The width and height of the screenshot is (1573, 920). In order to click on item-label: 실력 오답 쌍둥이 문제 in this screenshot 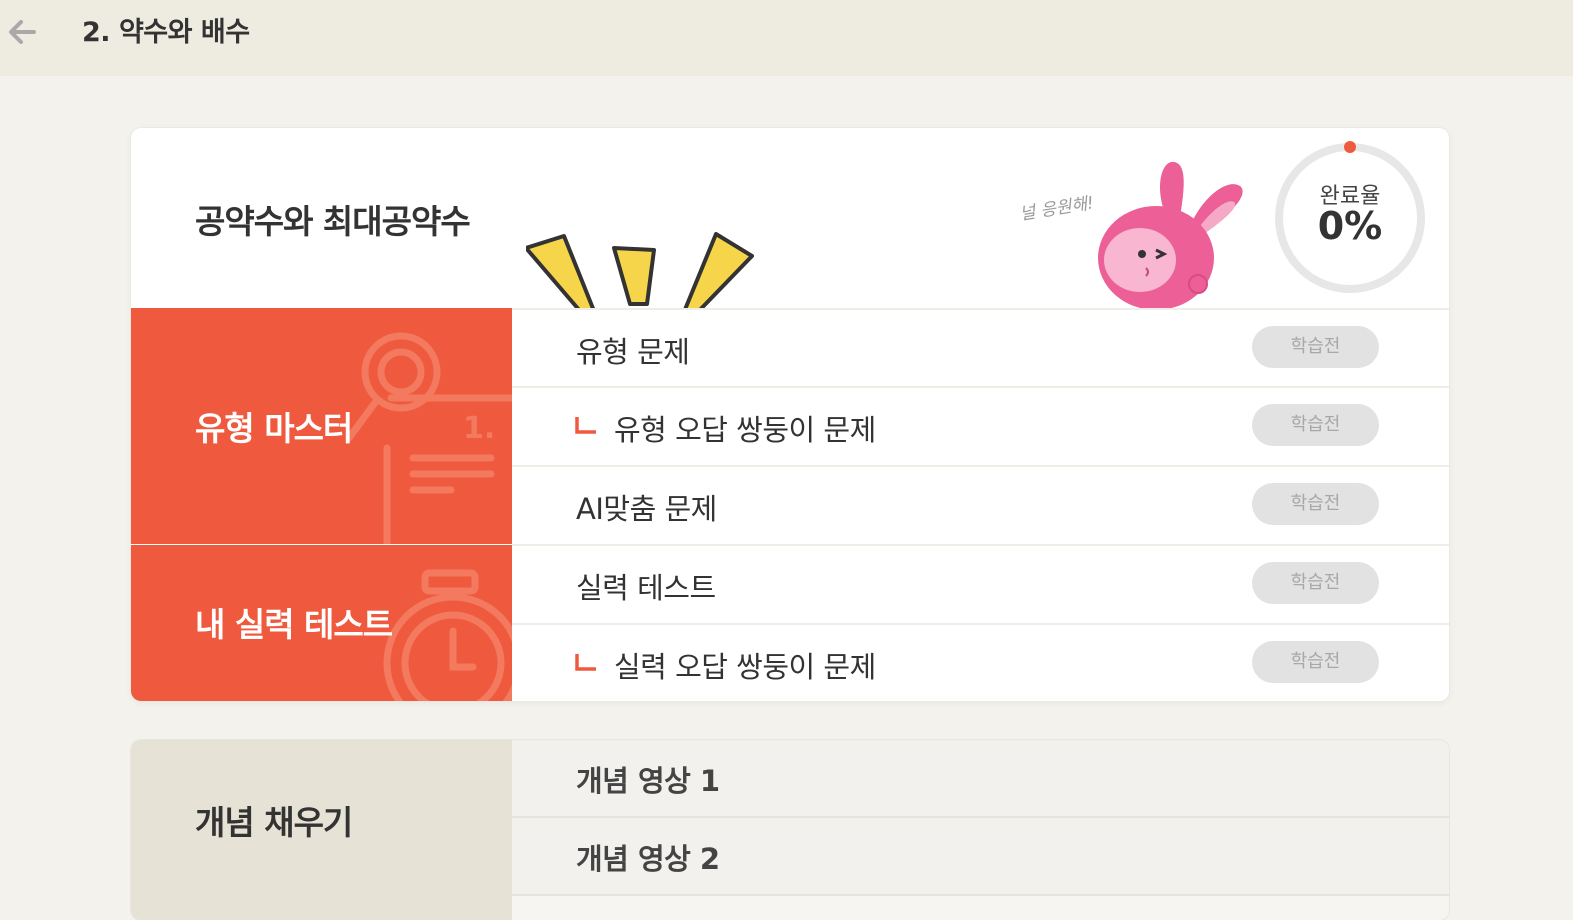, I will do `click(745, 667)`.